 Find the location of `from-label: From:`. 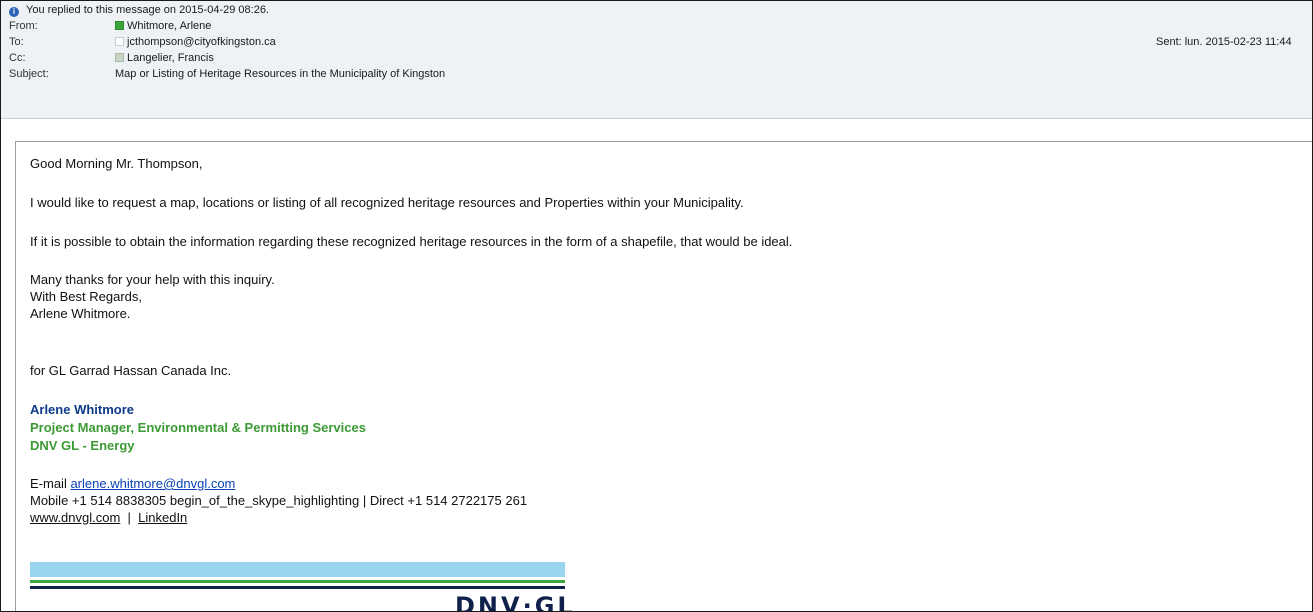

from-label: From: is located at coordinates (23, 26).